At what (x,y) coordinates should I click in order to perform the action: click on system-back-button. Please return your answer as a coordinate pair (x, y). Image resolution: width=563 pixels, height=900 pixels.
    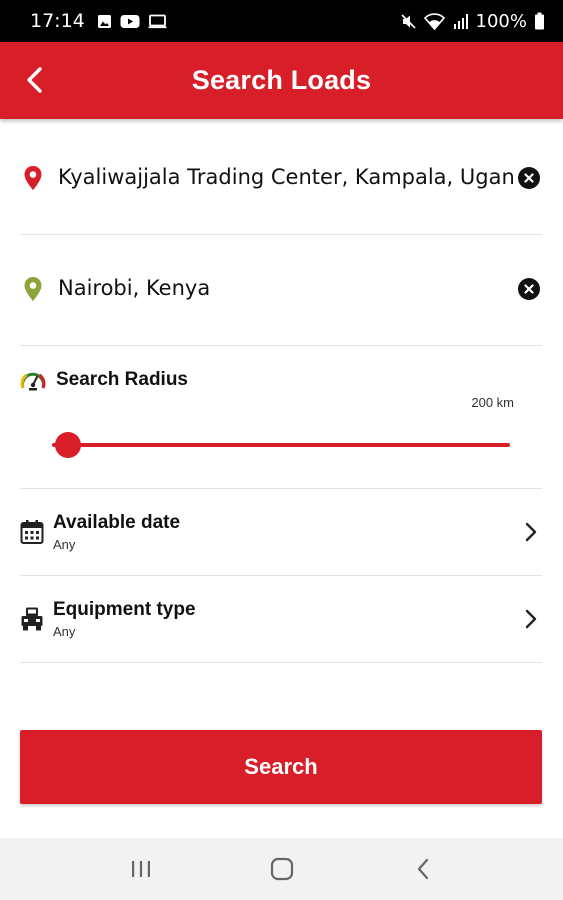
    Looking at the image, I should click on (423, 869).